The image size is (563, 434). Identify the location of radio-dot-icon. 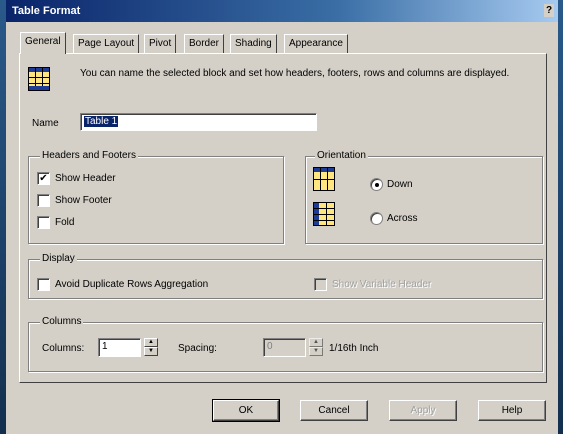
(377, 185).